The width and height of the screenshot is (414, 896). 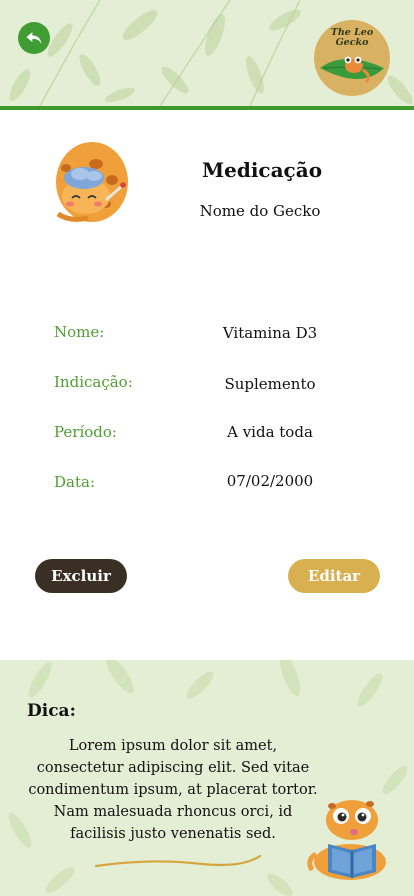 What do you see at coordinates (51, 711) in the screenshot?
I see `tip-title: Dica:` at bounding box center [51, 711].